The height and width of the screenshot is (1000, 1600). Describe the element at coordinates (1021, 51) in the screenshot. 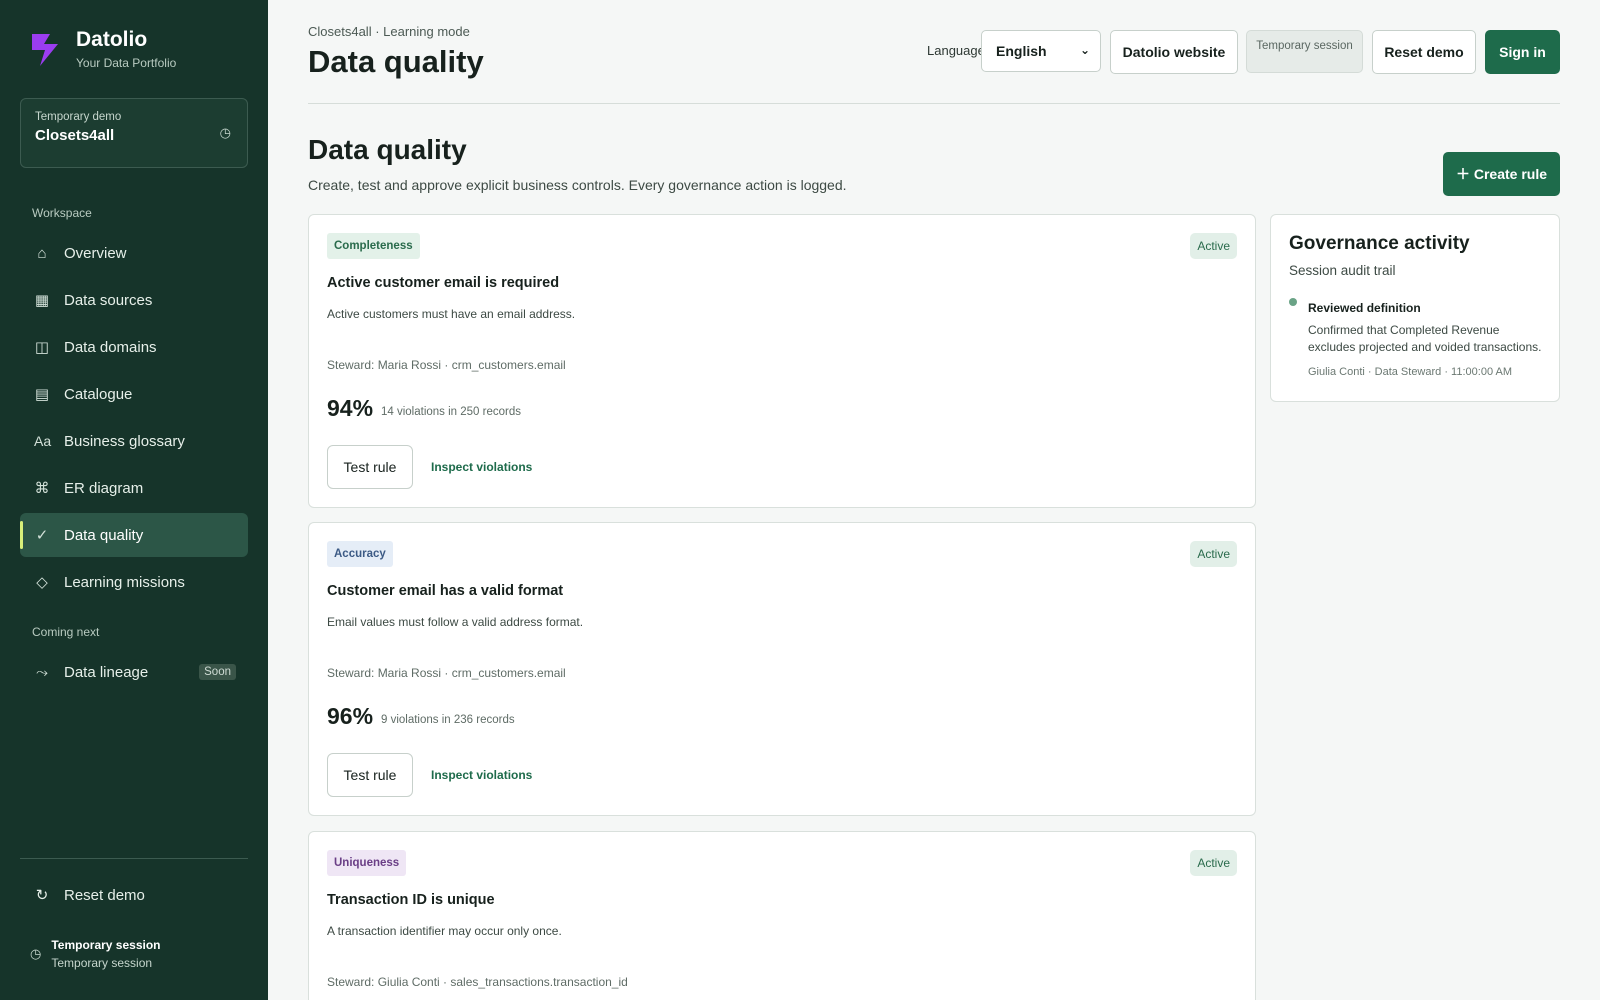

I see `language-value: English` at that location.